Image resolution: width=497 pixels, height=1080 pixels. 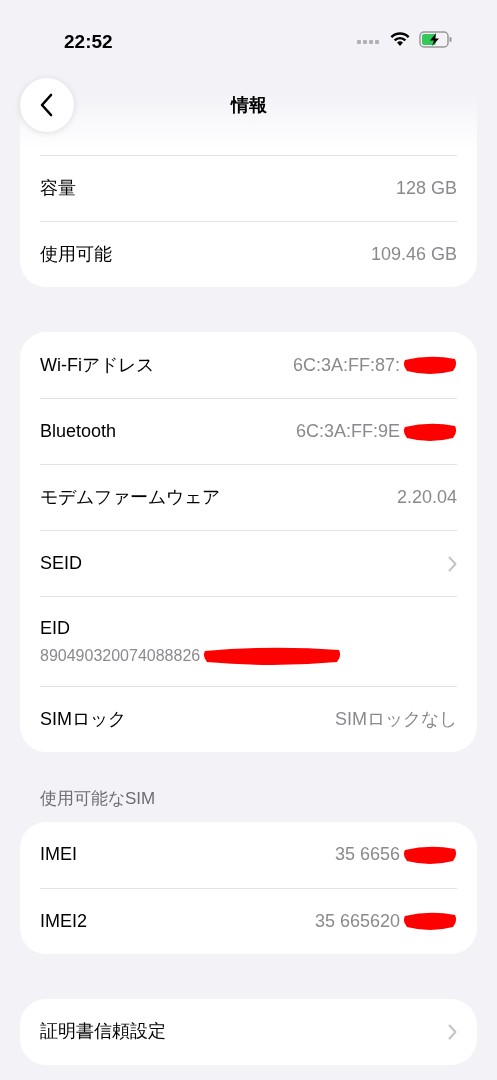 I want to click on row-value: 6C:3A:FF:9E, so click(x=347, y=431).